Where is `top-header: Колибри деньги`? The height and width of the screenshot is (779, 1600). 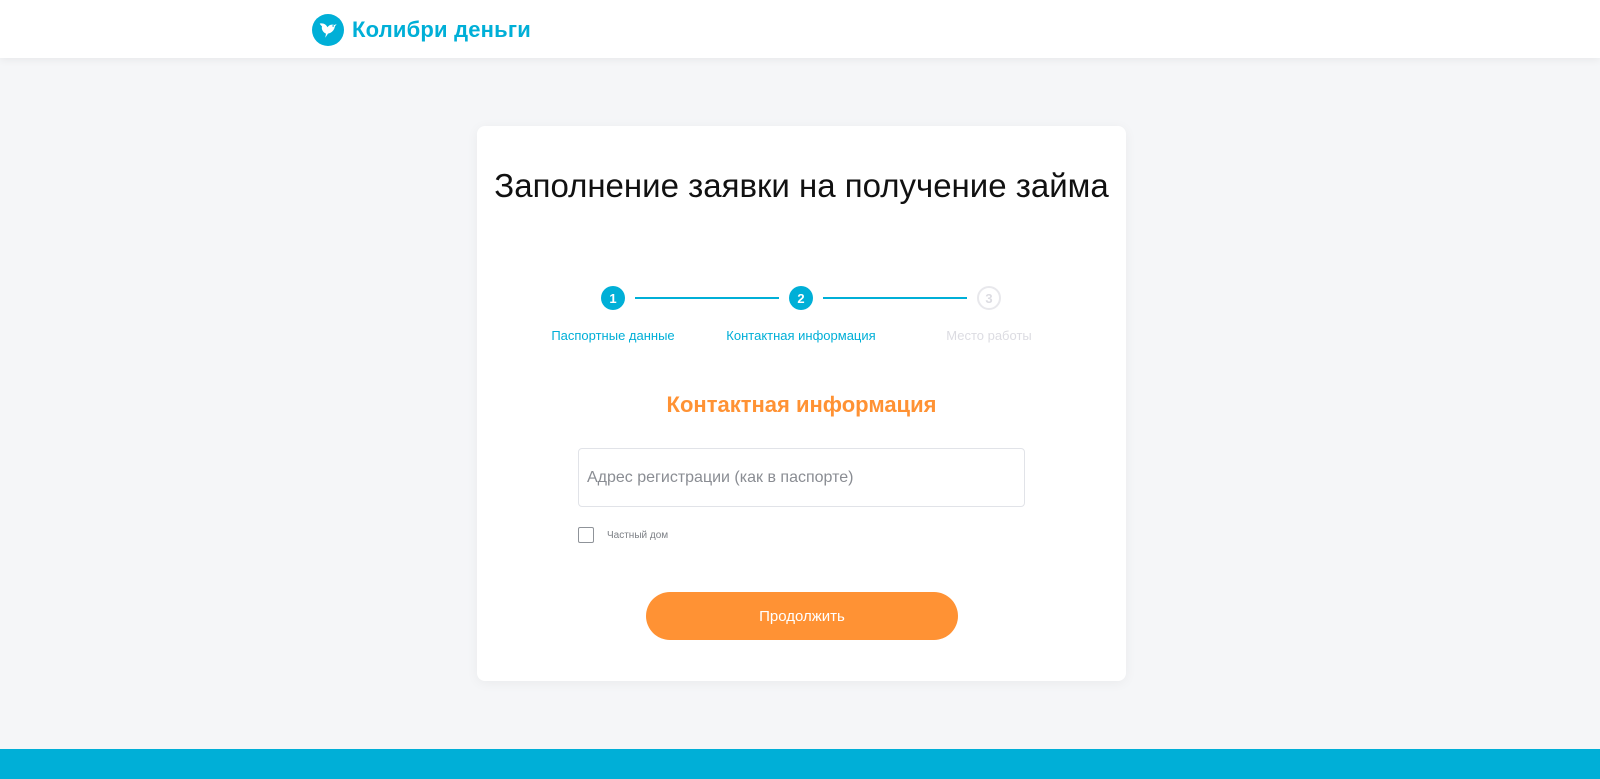
top-header: Колибри деньги is located at coordinates (800, 29).